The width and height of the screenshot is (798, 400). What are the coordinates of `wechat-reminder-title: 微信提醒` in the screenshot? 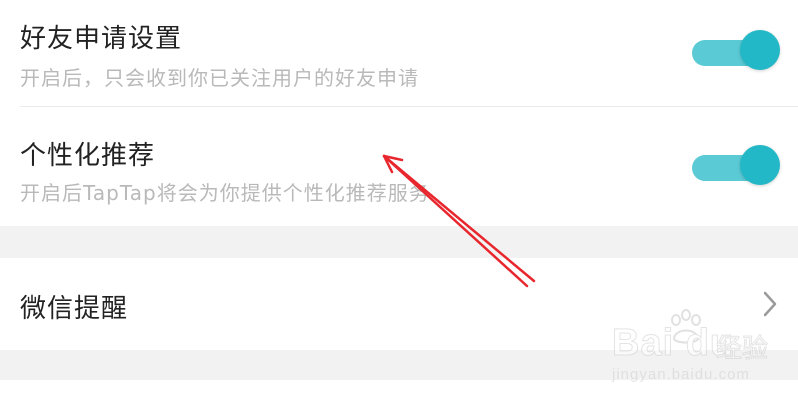 It's located at (74, 309).